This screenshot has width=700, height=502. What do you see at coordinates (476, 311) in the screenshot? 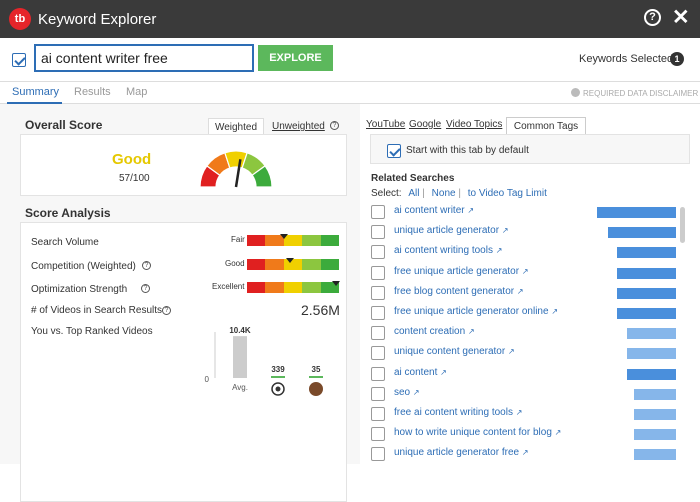
I see `keyword-link: free unique article generator online ↗` at bounding box center [476, 311].